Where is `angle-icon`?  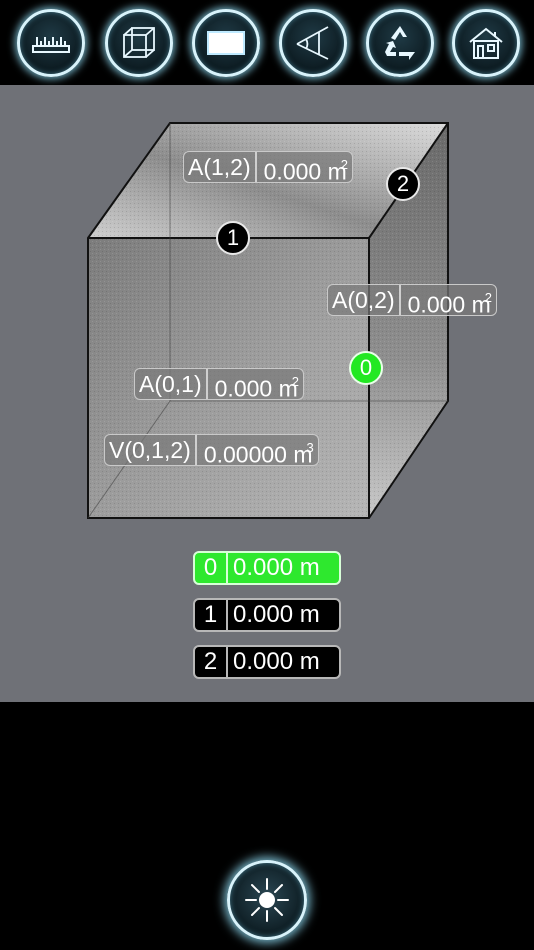
angle-icon is located at coordinates (312, 43).